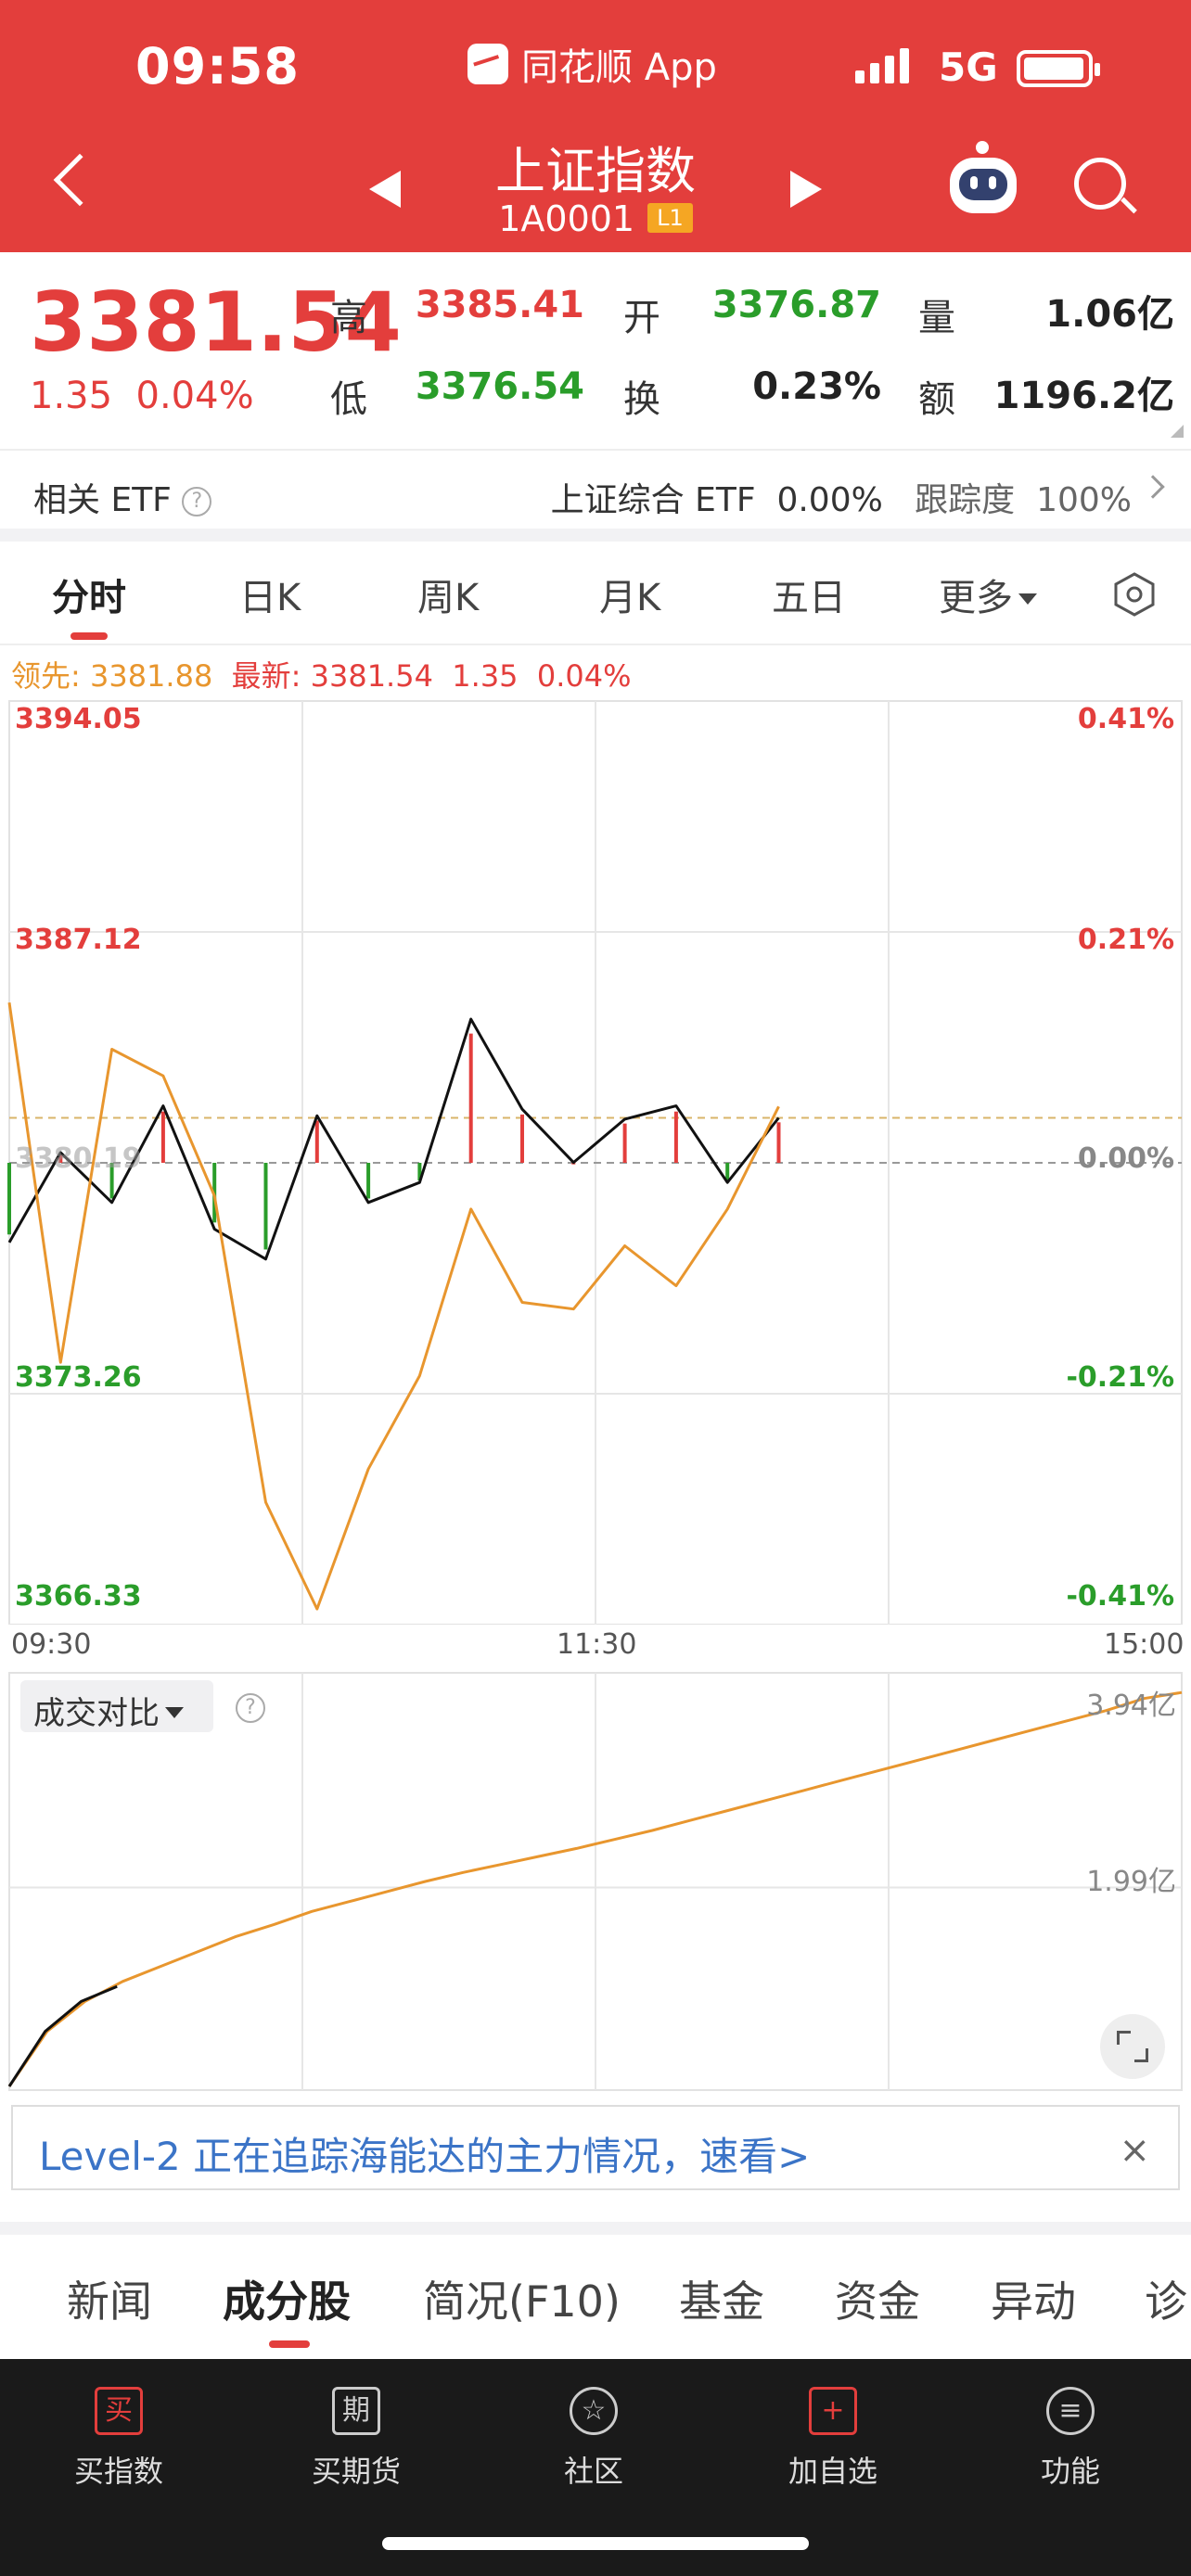 This screenshot has width=1191, height=2576. Describe the element at coordinates (984, 186) in the screenshot. I see `robot-assistant-icon` at that location.